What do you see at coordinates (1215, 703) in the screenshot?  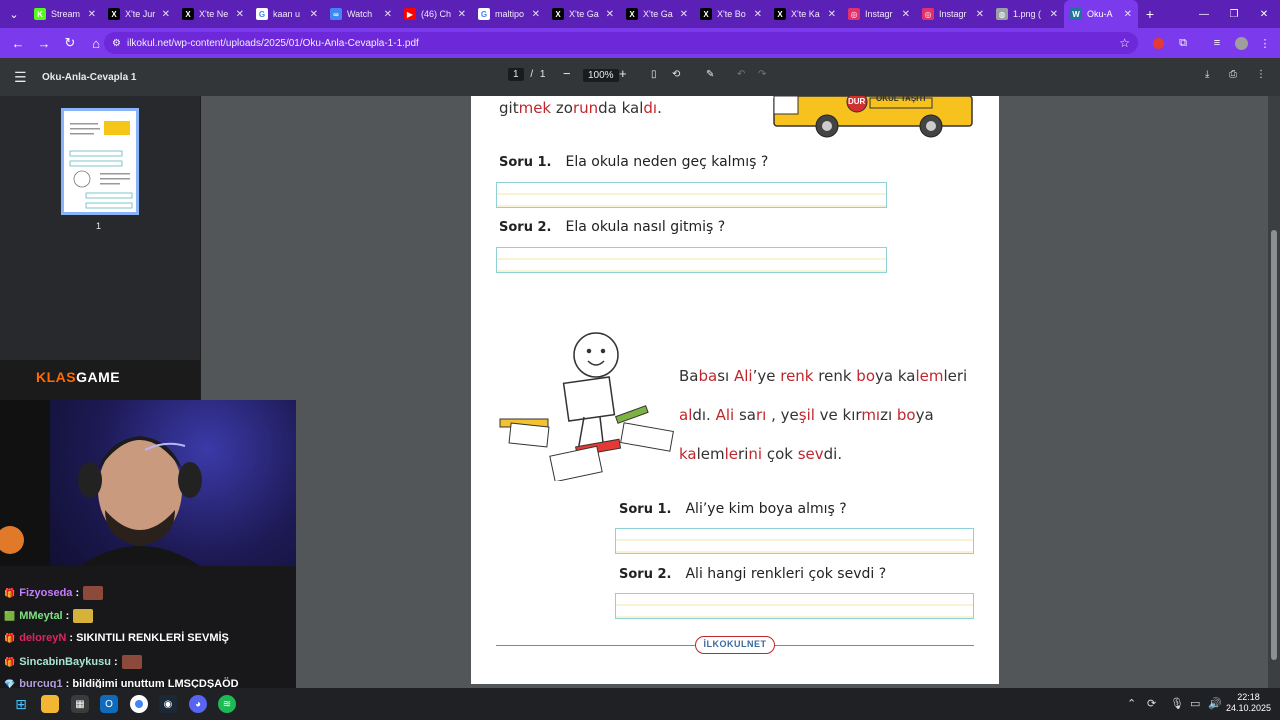 I see `volume-icon: 🔊` at bounding box center [1215, 703].